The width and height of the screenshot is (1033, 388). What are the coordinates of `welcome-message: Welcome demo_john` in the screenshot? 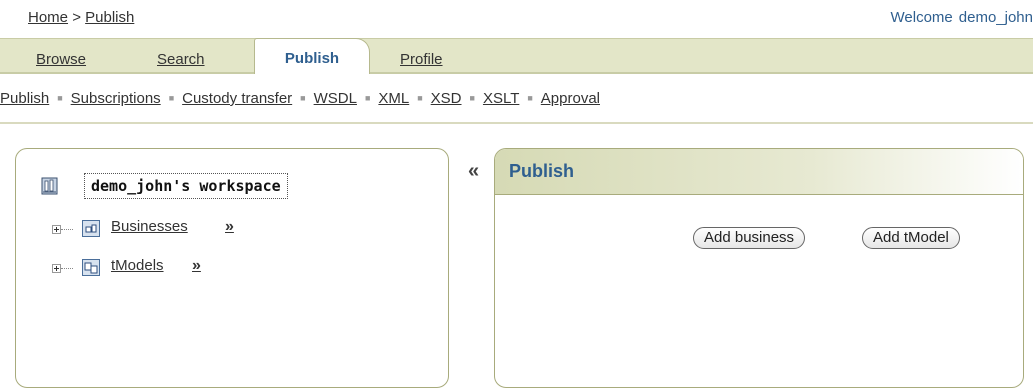 It's located at (962, 17).